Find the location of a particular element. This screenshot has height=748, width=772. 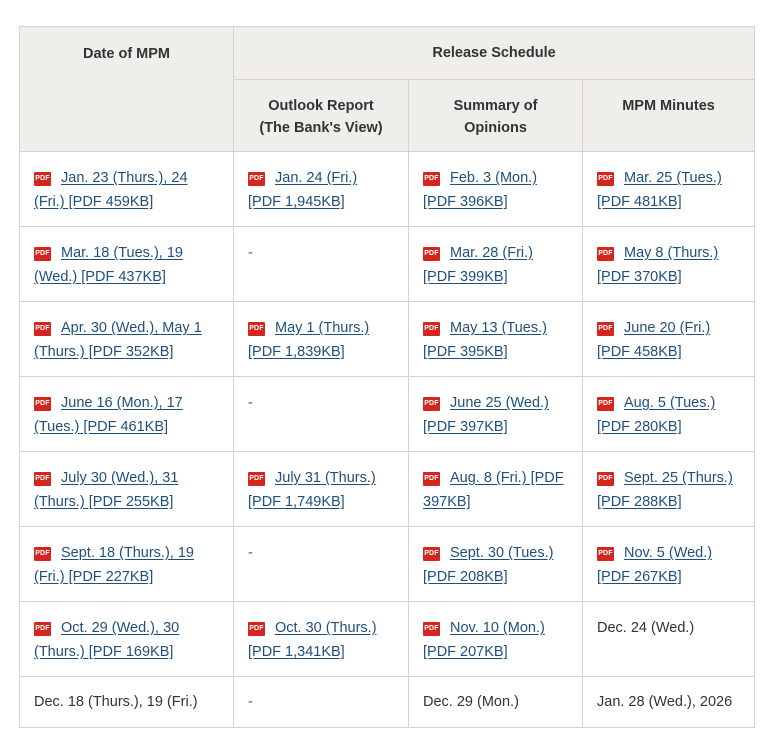

minutes-date-text: Jan. 28 (Wed.), 2026 is located at coordinates (665, 702).